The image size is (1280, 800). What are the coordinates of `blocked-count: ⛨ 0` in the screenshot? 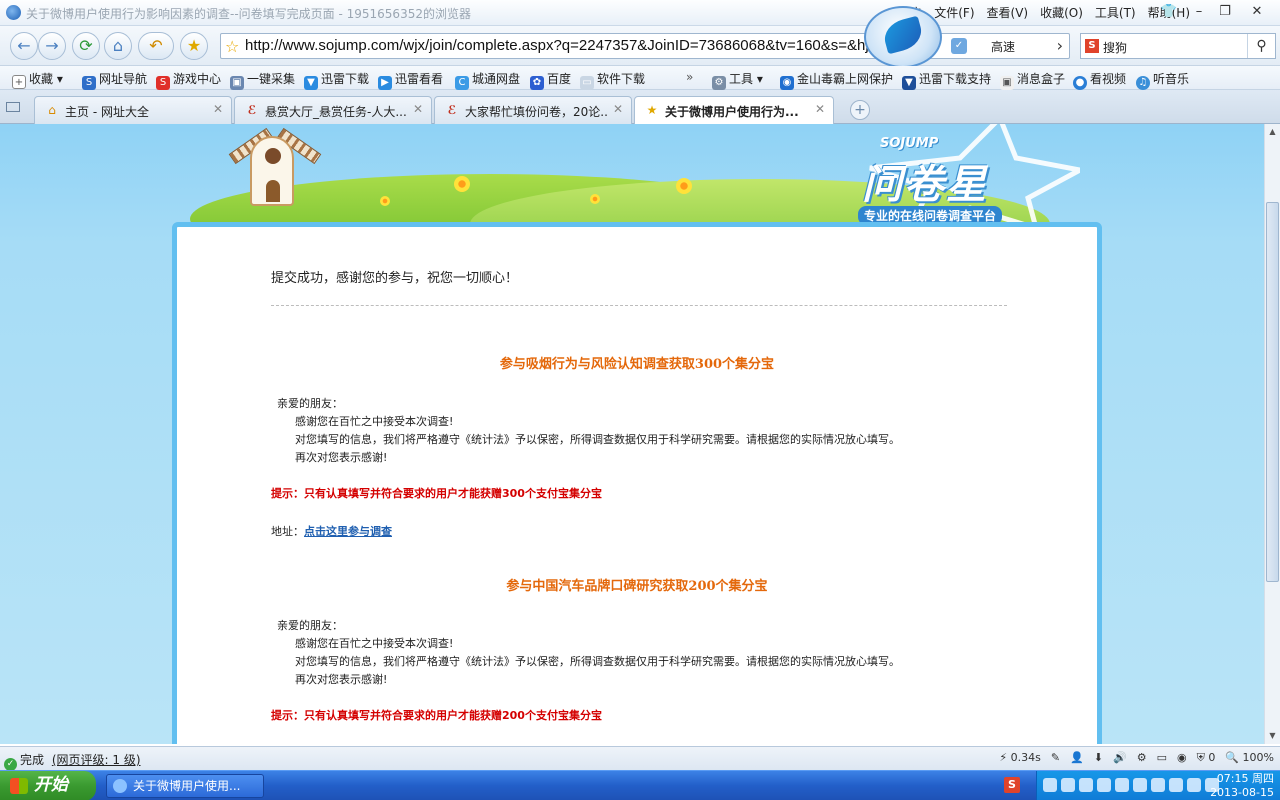 It's located at (1206, 758).